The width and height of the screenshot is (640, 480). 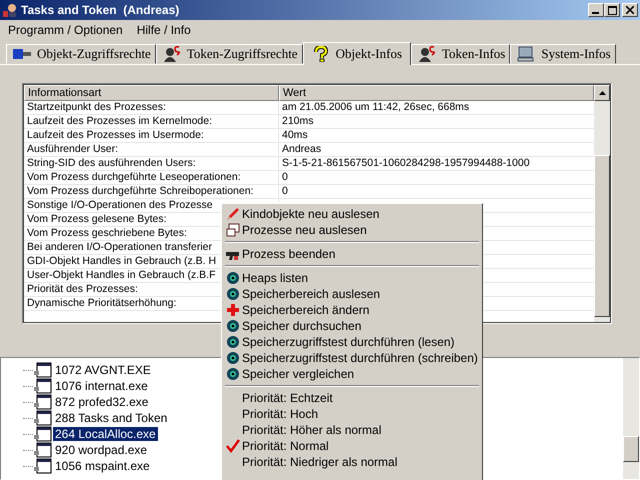 What do you see at coordinates (596, 10) in the screenshot?
I see `minimize-button` at bounding box center [596, 10].